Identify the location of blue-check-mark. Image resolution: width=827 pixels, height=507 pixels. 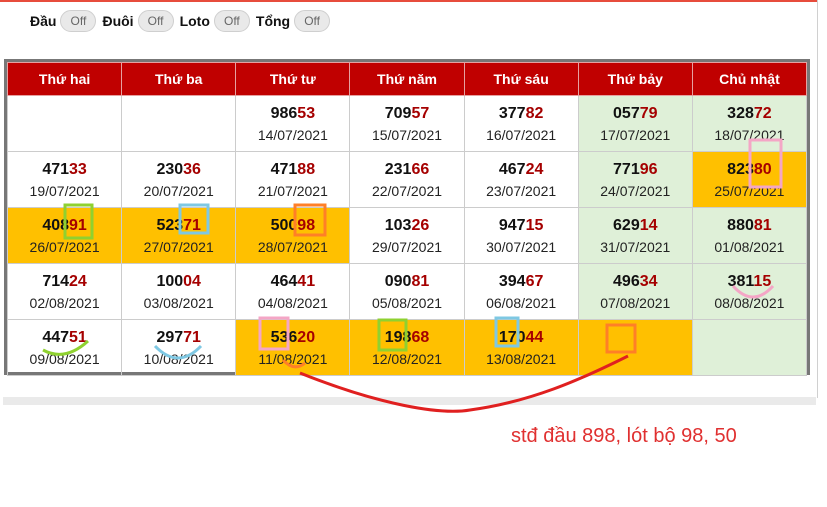
(178, 352).